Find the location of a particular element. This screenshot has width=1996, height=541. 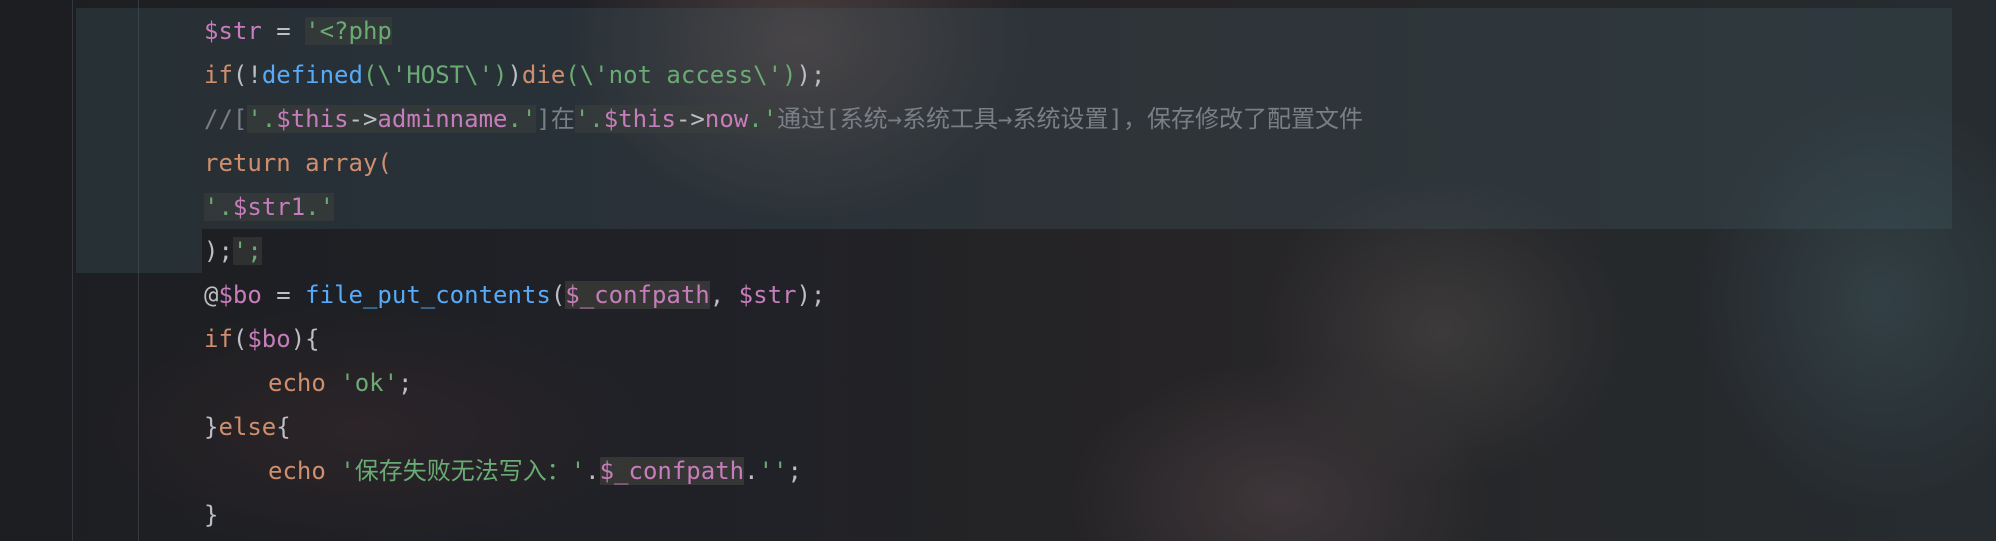

token: '' is located at coordinates (773, 471).